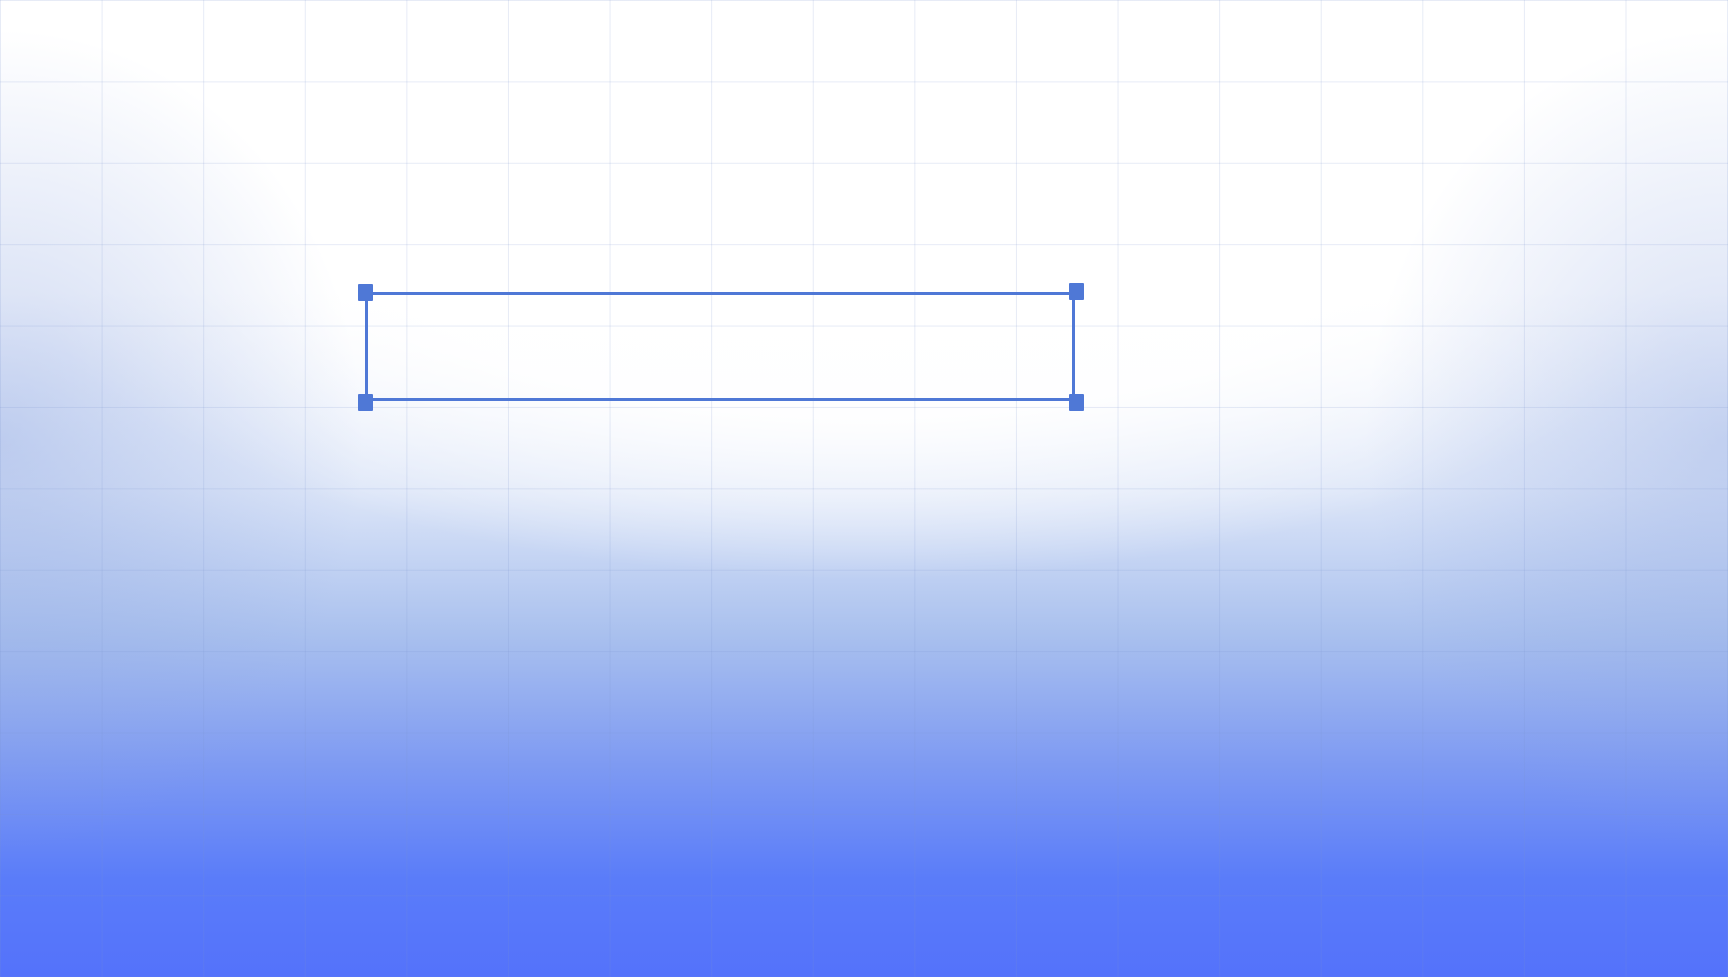 The image size is (1728, 977). What do you see at coordinates (1076, 291) in the screenshot?
I see `resize-handle-top-right` at bounding box center [1076, 291].